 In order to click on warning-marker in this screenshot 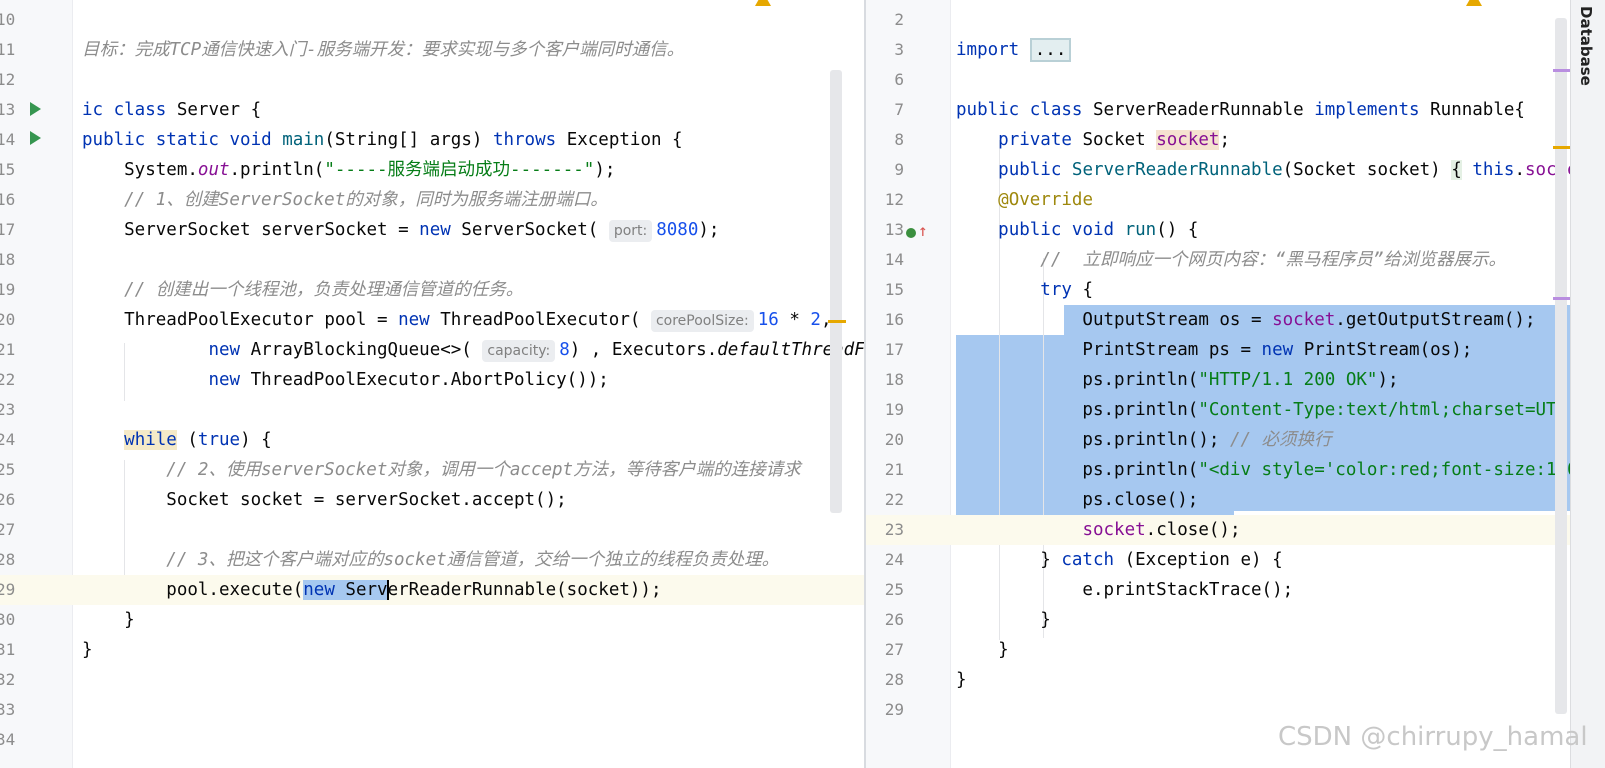, I will do `click(837, 321)`.